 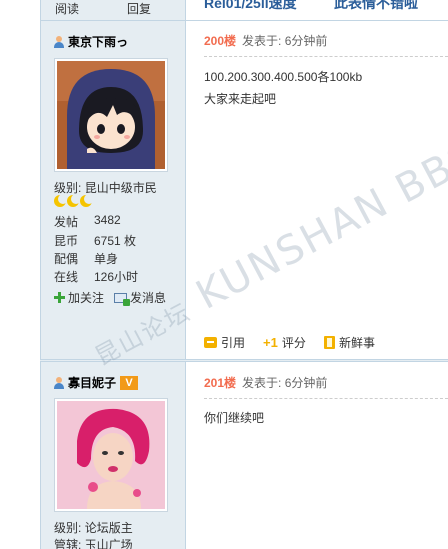 I want to click on level-moon-icons, so click(x=74, y=200).